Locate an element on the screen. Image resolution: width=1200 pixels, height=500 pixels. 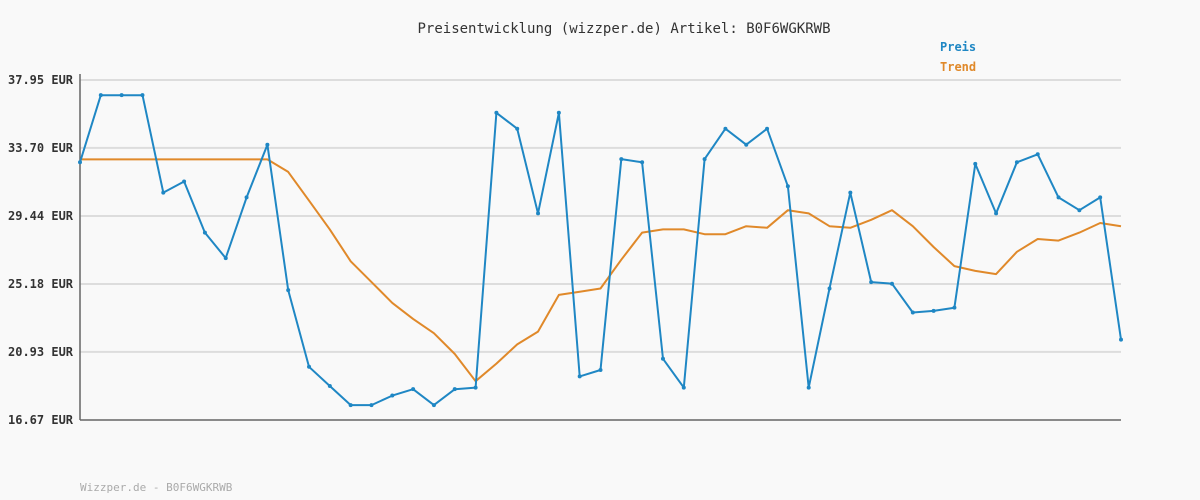
y-tick-label: 25.18 EUR is located at coordinates (41, 284).